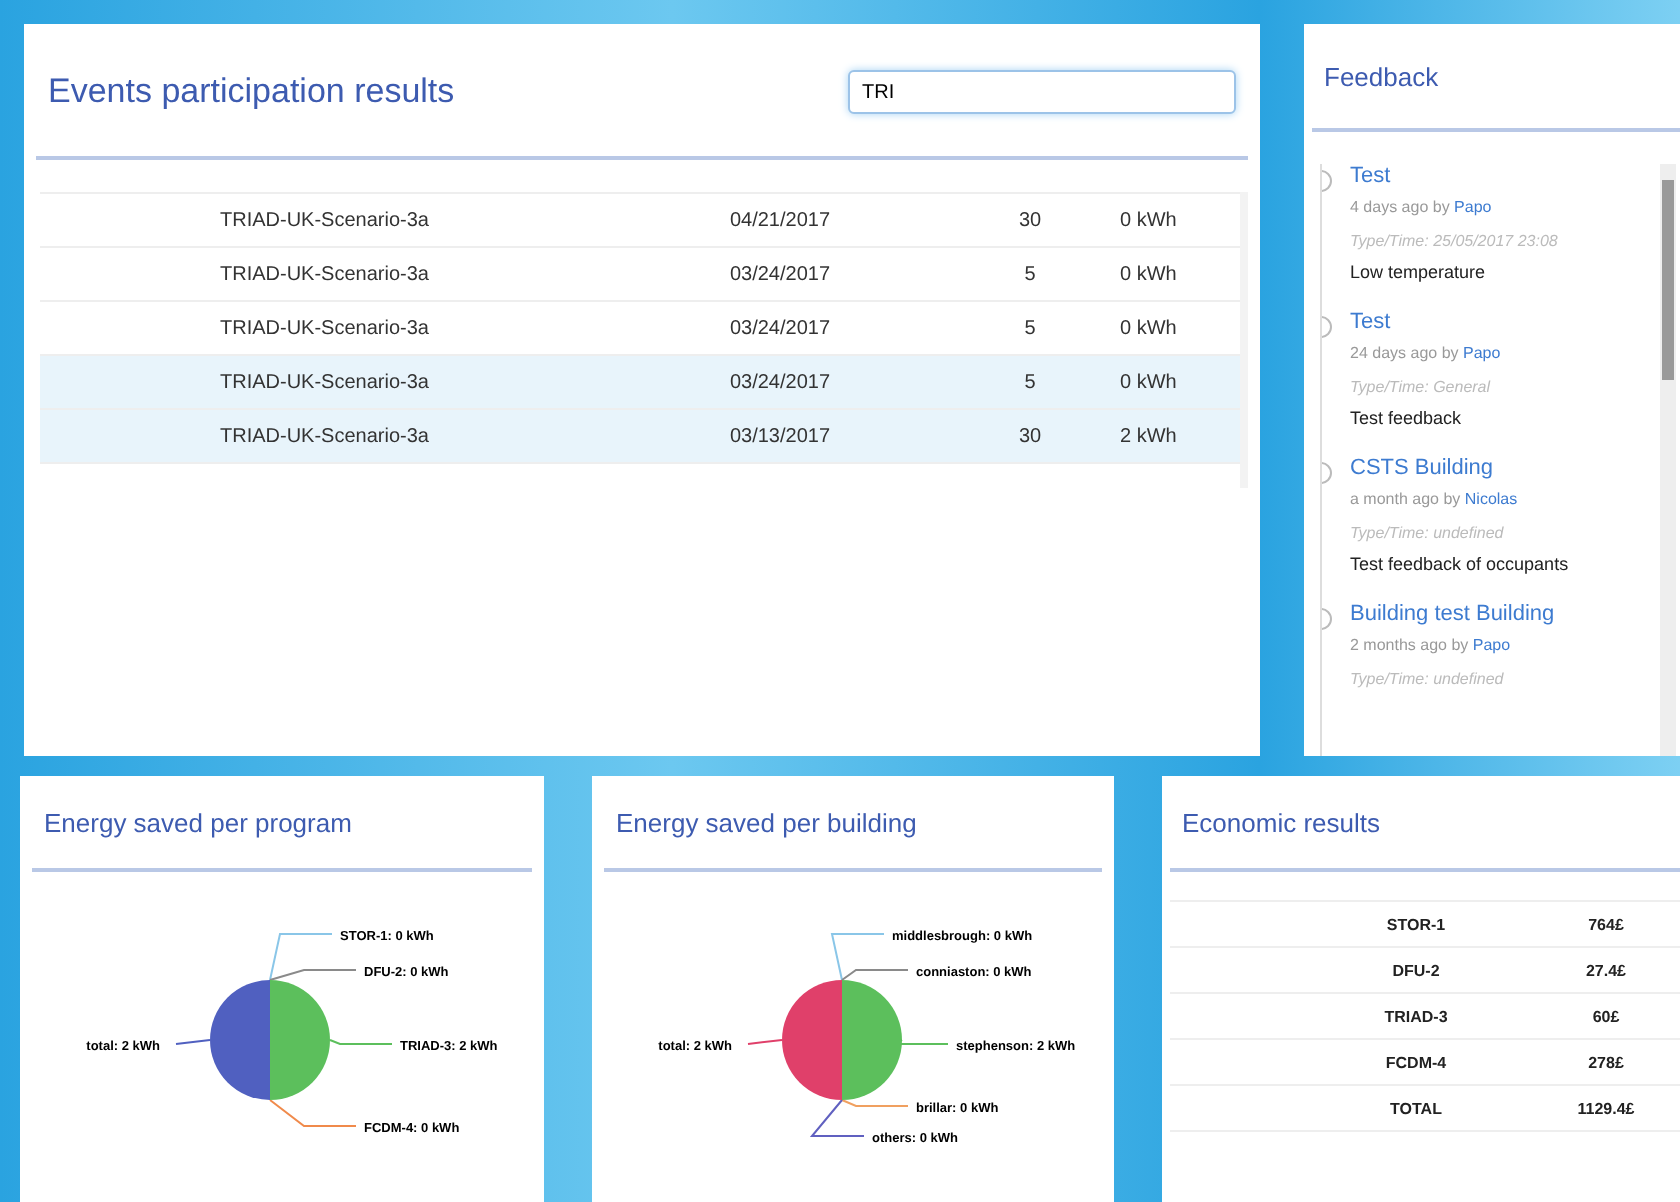  Describe the element at coordinates (198, 822) in the screenshot. I see `panel-title: Energy saved per program` at that location.